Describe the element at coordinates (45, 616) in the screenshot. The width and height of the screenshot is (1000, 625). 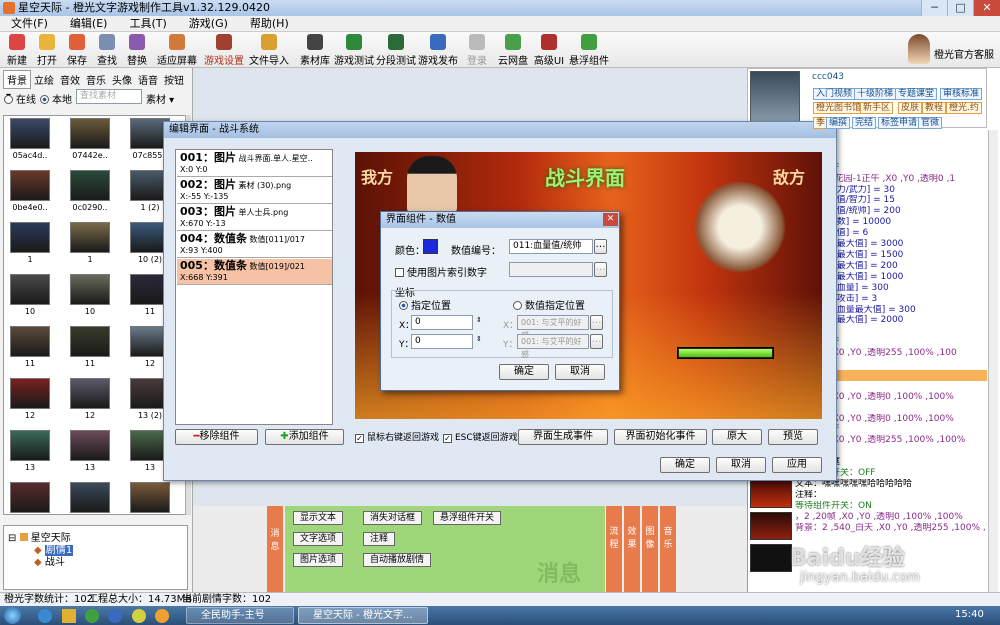
I see `ie-icon` at that location.